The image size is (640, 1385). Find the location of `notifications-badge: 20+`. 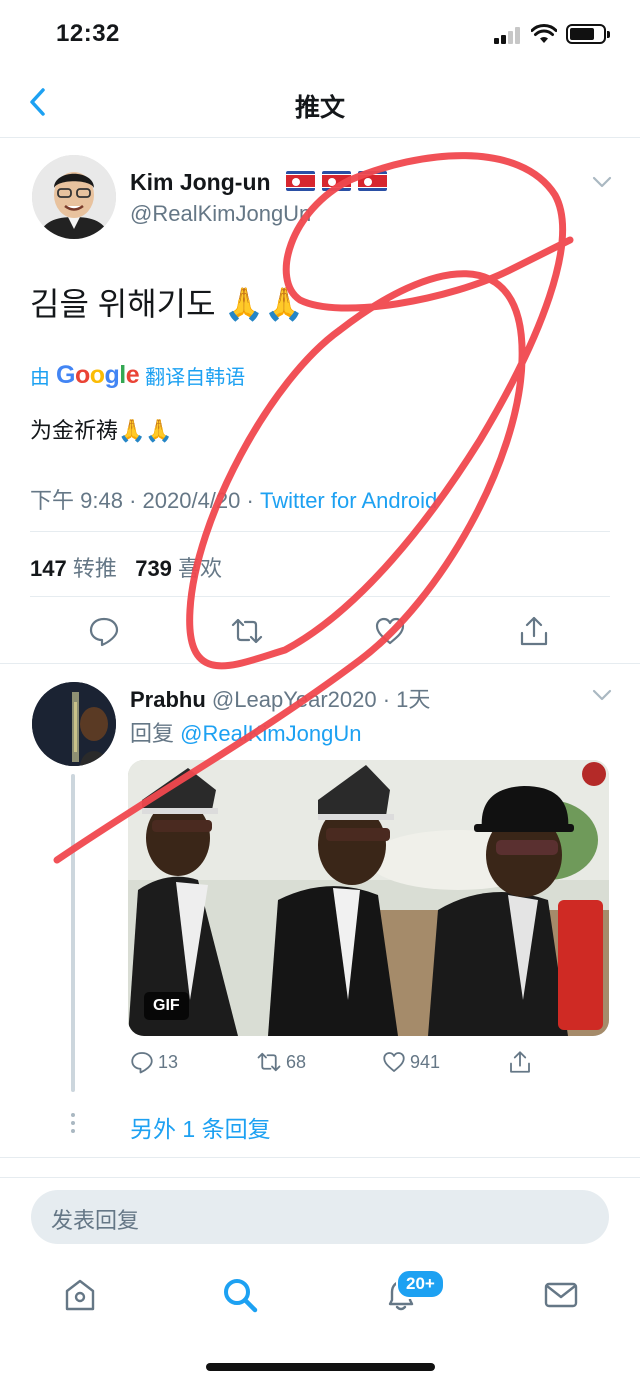

notifications-badge: 20+ is located at coordinates (420, 1284).